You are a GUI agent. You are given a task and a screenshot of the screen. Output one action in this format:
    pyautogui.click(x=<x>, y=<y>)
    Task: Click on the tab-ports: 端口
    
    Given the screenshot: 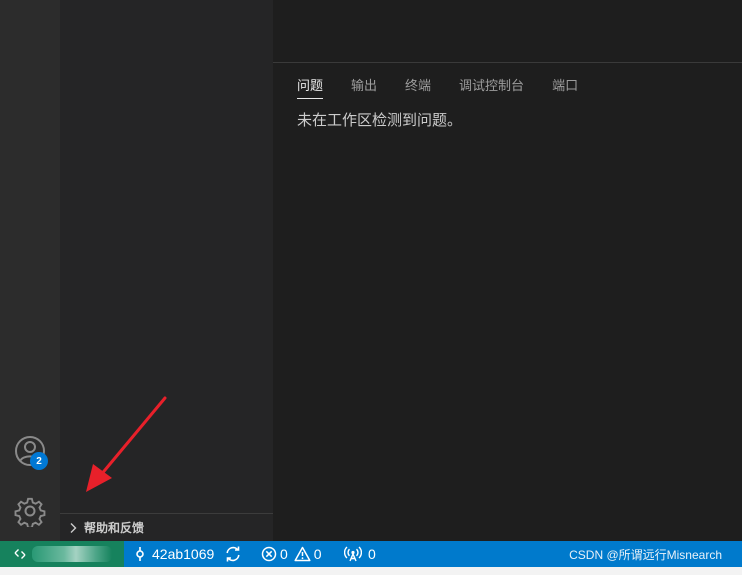 What is the action you would take?
    pyautogui.click(x=565, y=87)
    